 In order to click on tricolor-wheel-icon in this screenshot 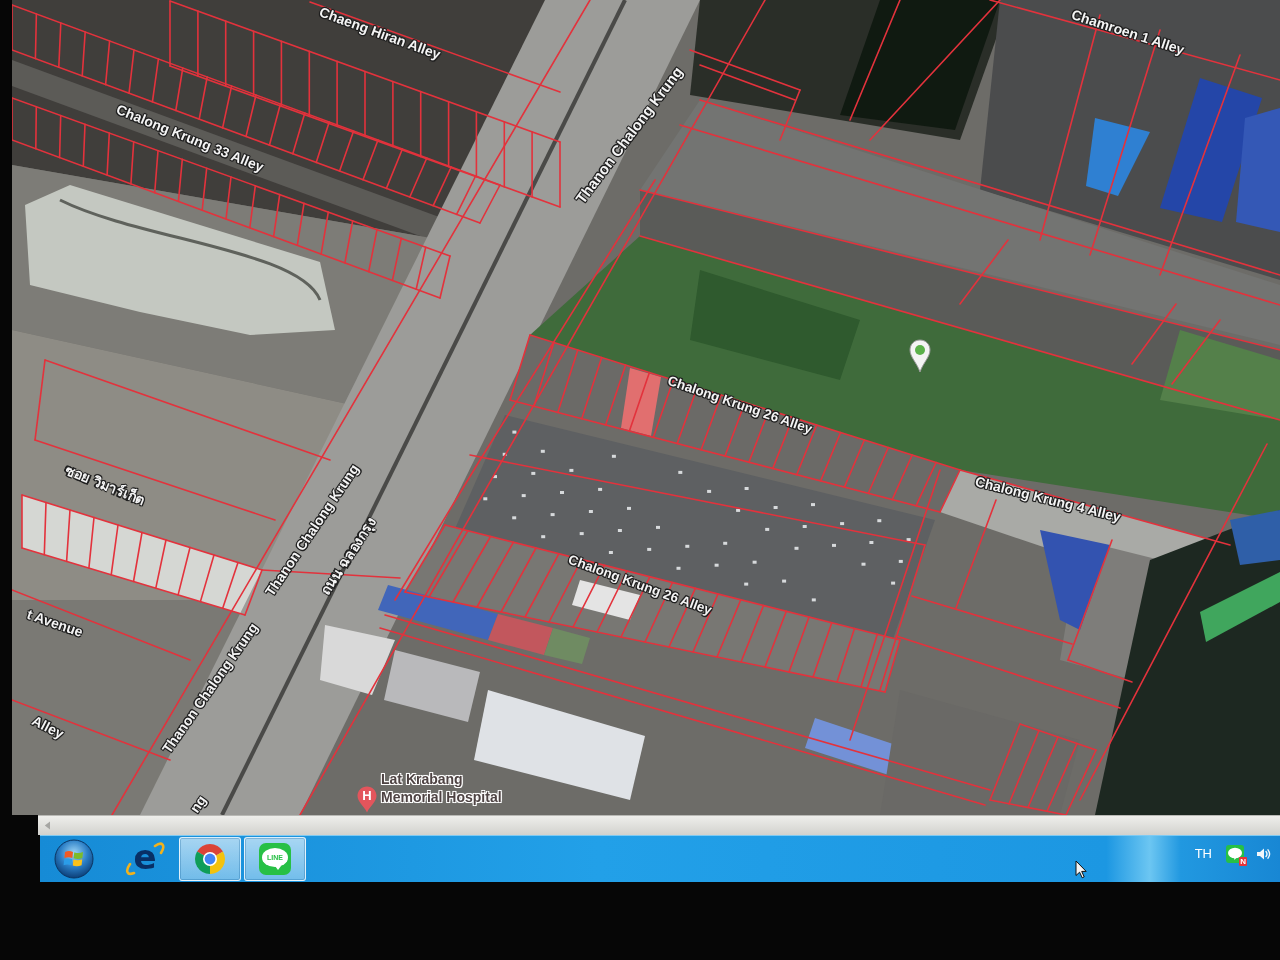, I will do `click(210, 859)`.